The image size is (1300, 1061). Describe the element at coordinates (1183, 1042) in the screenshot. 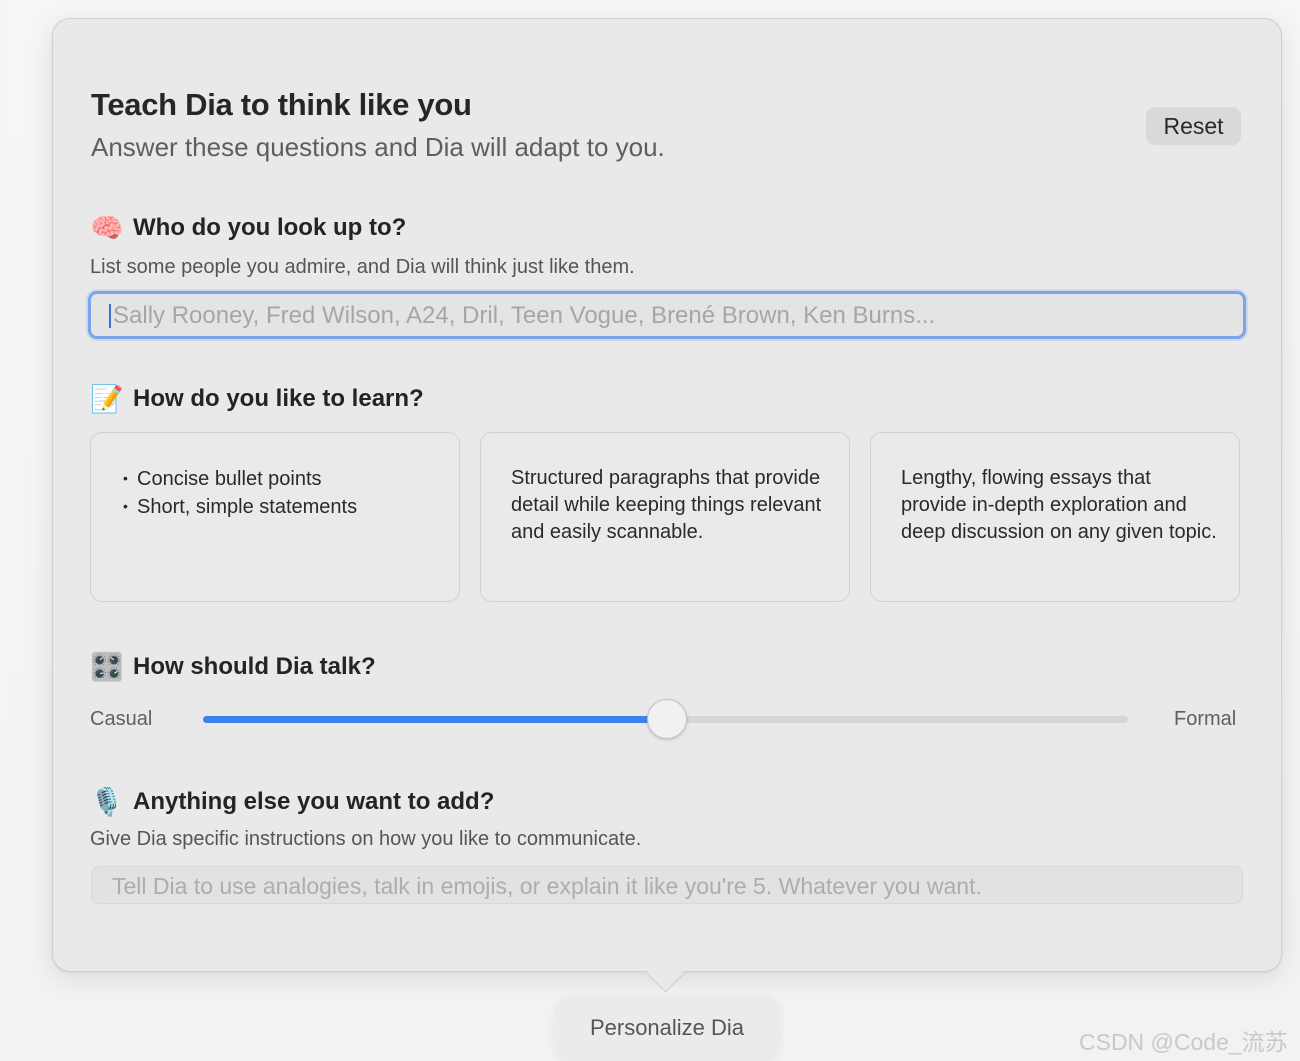

I see `watermark-text: CSDN @Code_流苏` at that location.